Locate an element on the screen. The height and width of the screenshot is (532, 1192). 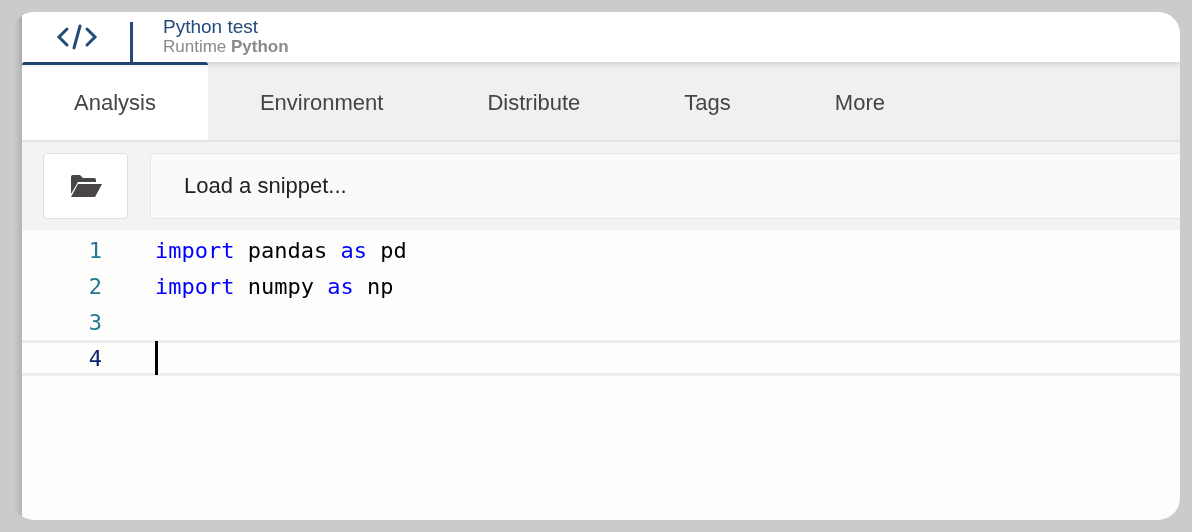
tab: Analysis is located at coordinates (115, 101).